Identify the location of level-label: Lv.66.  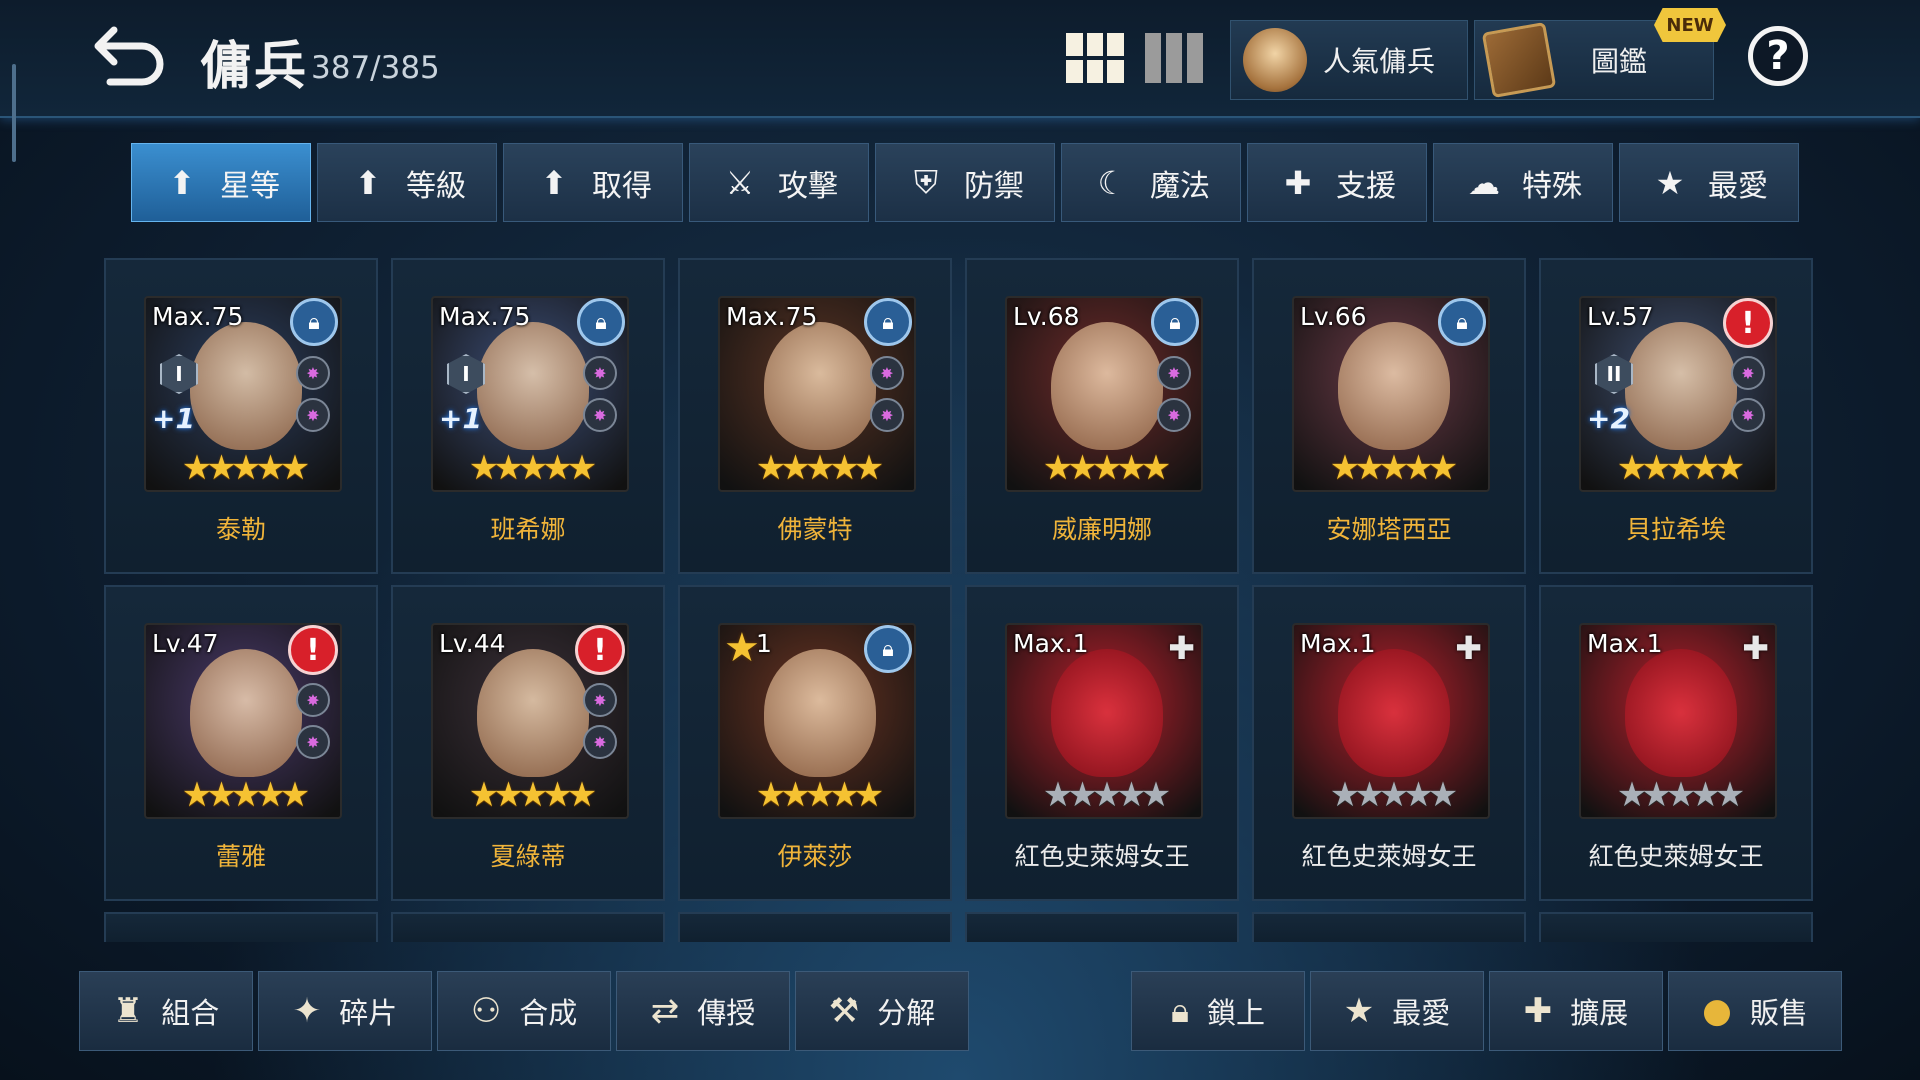
(1333, 316).